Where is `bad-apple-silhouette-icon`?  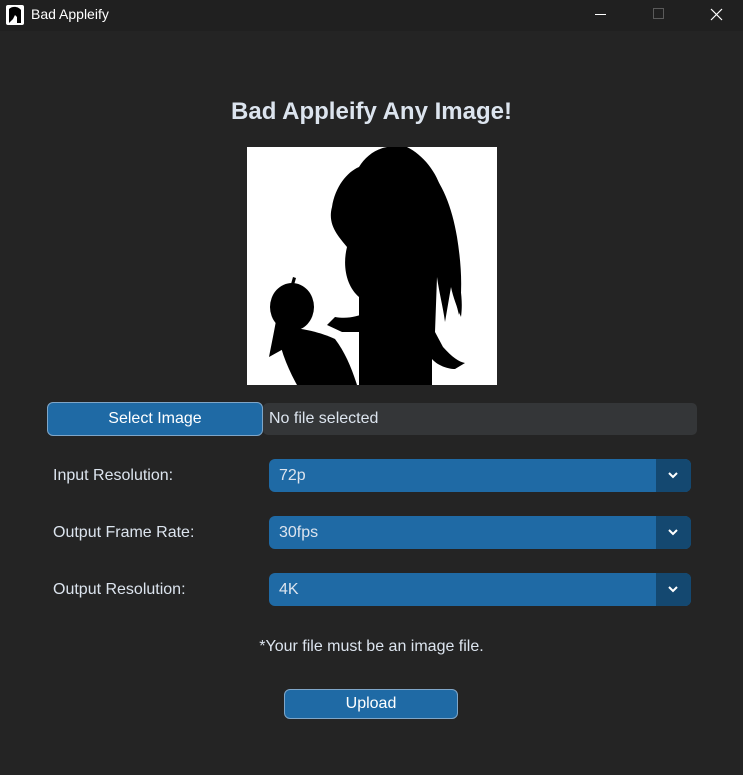 bad-apple-silhouette-icon is located at coordinates (15, 15).